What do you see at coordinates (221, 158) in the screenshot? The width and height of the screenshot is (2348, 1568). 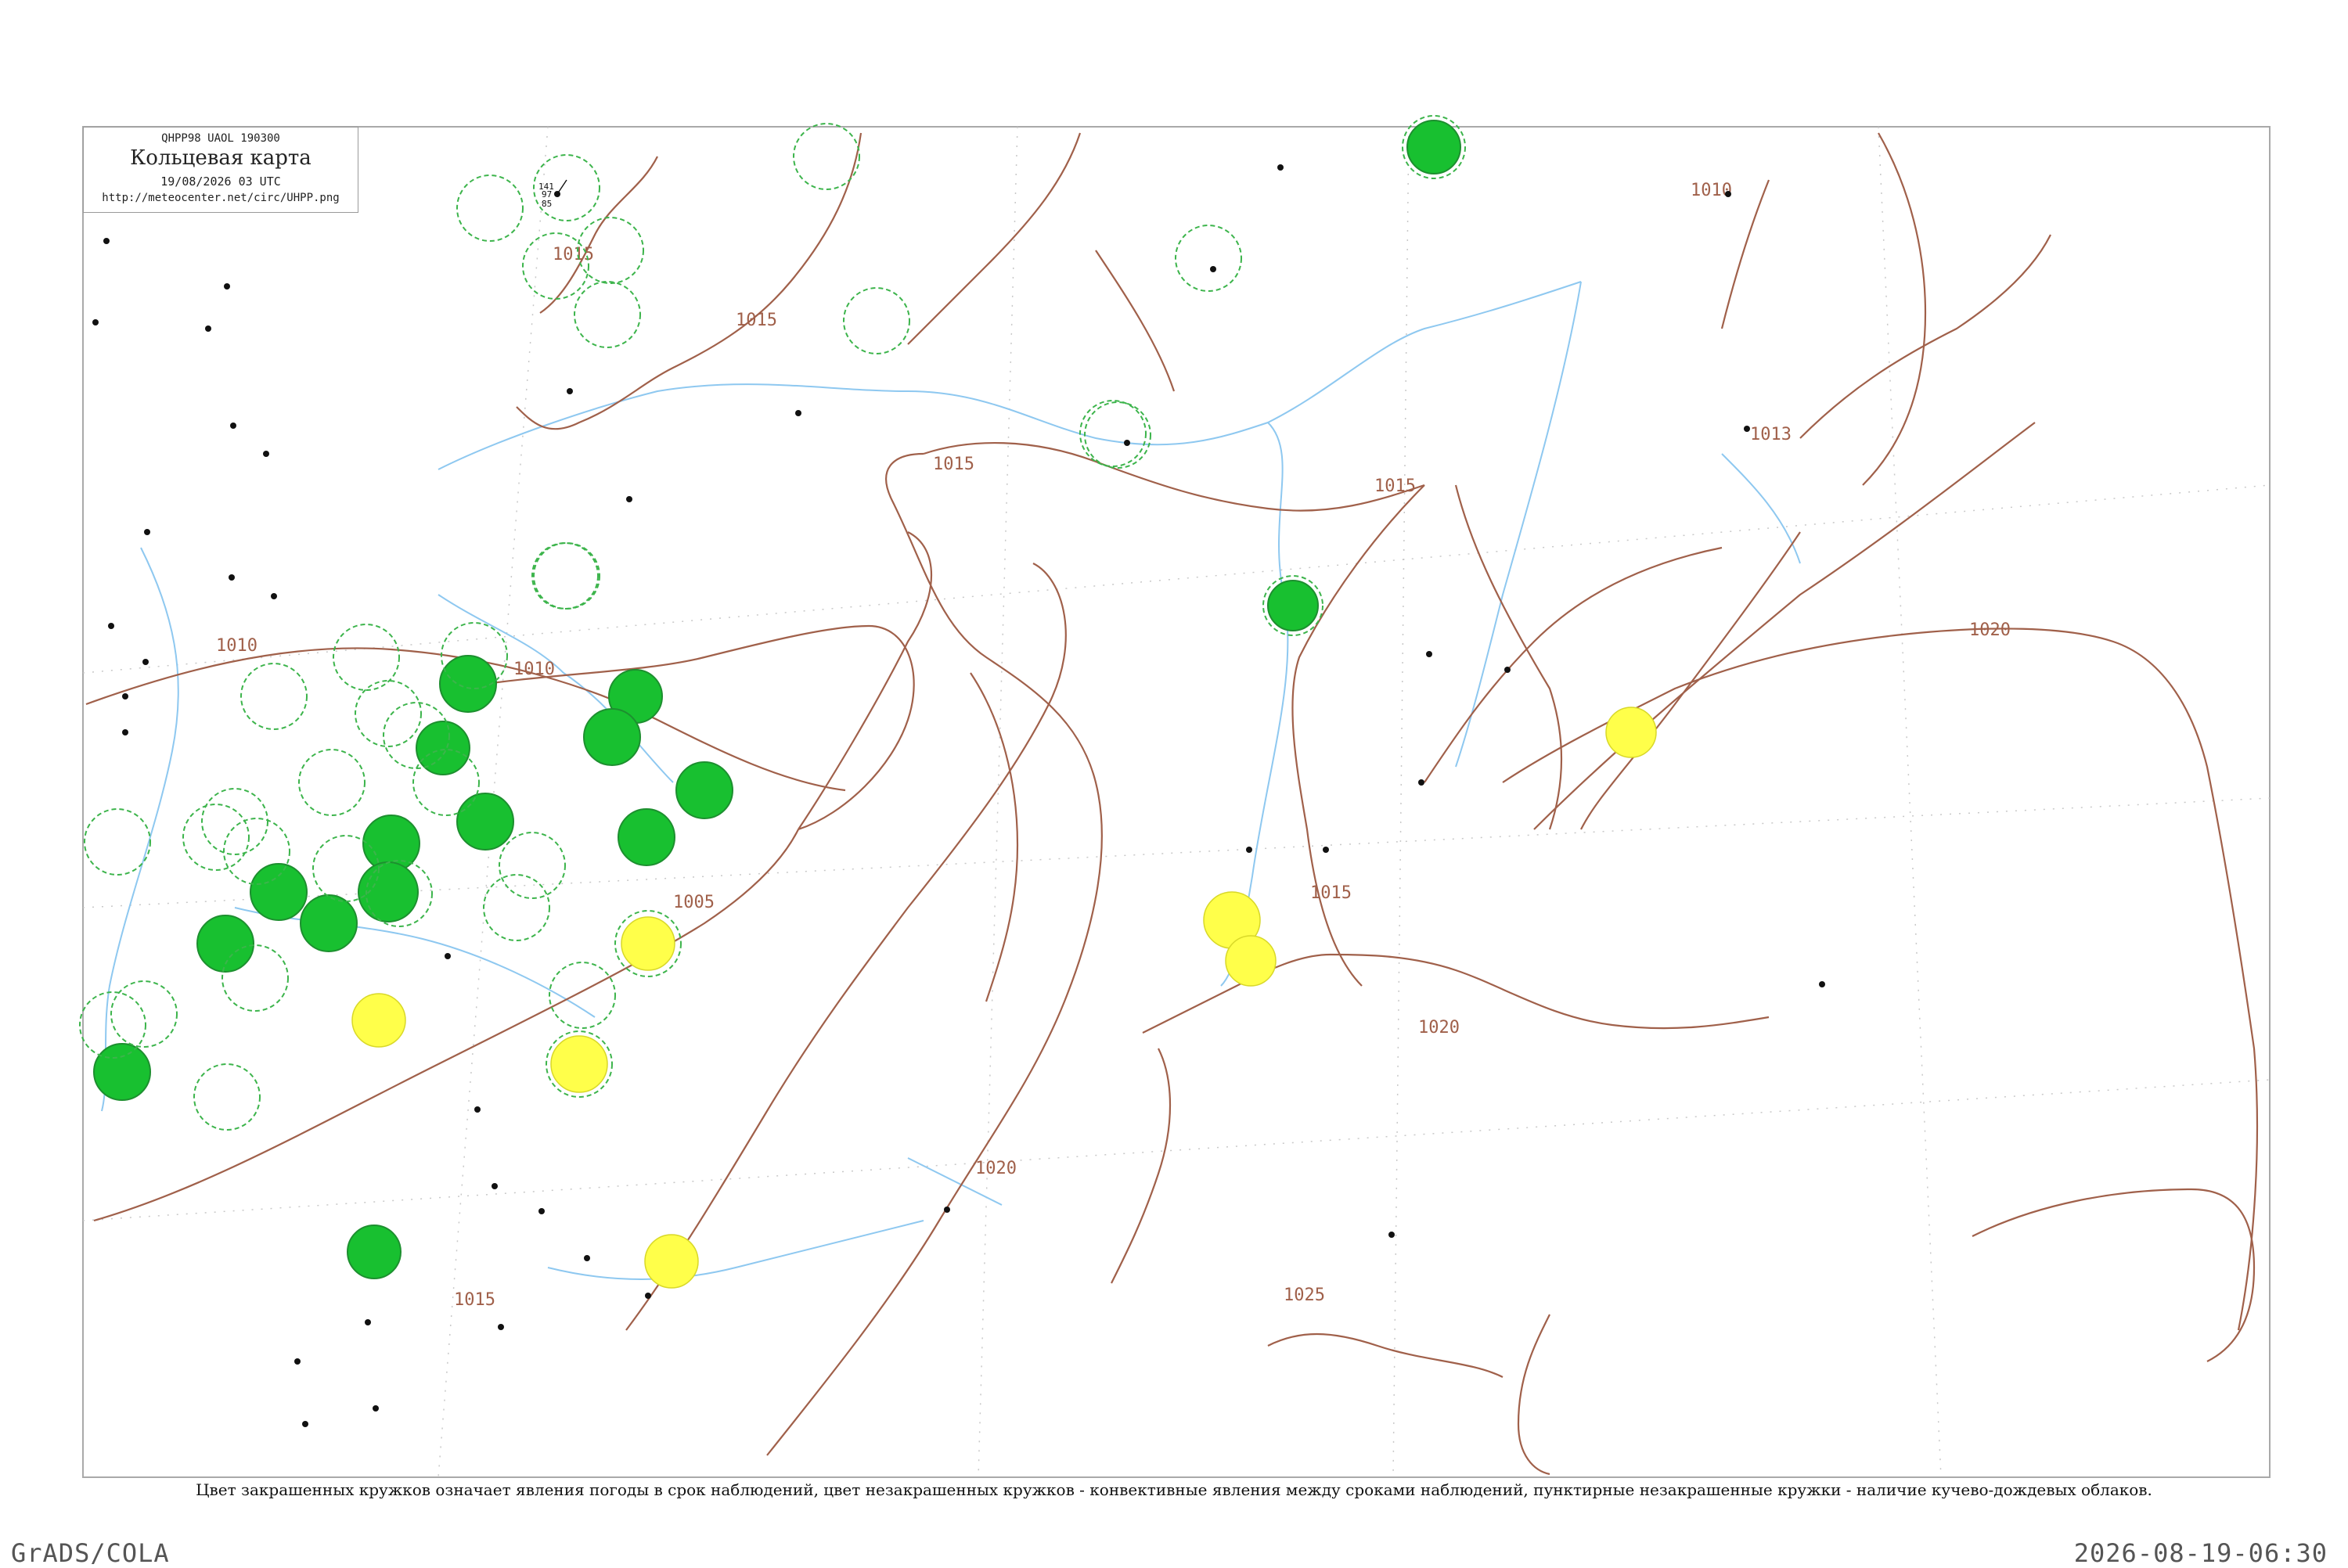 I see `legend-title: Кольцевая карта` at bounding box center [221, 158].